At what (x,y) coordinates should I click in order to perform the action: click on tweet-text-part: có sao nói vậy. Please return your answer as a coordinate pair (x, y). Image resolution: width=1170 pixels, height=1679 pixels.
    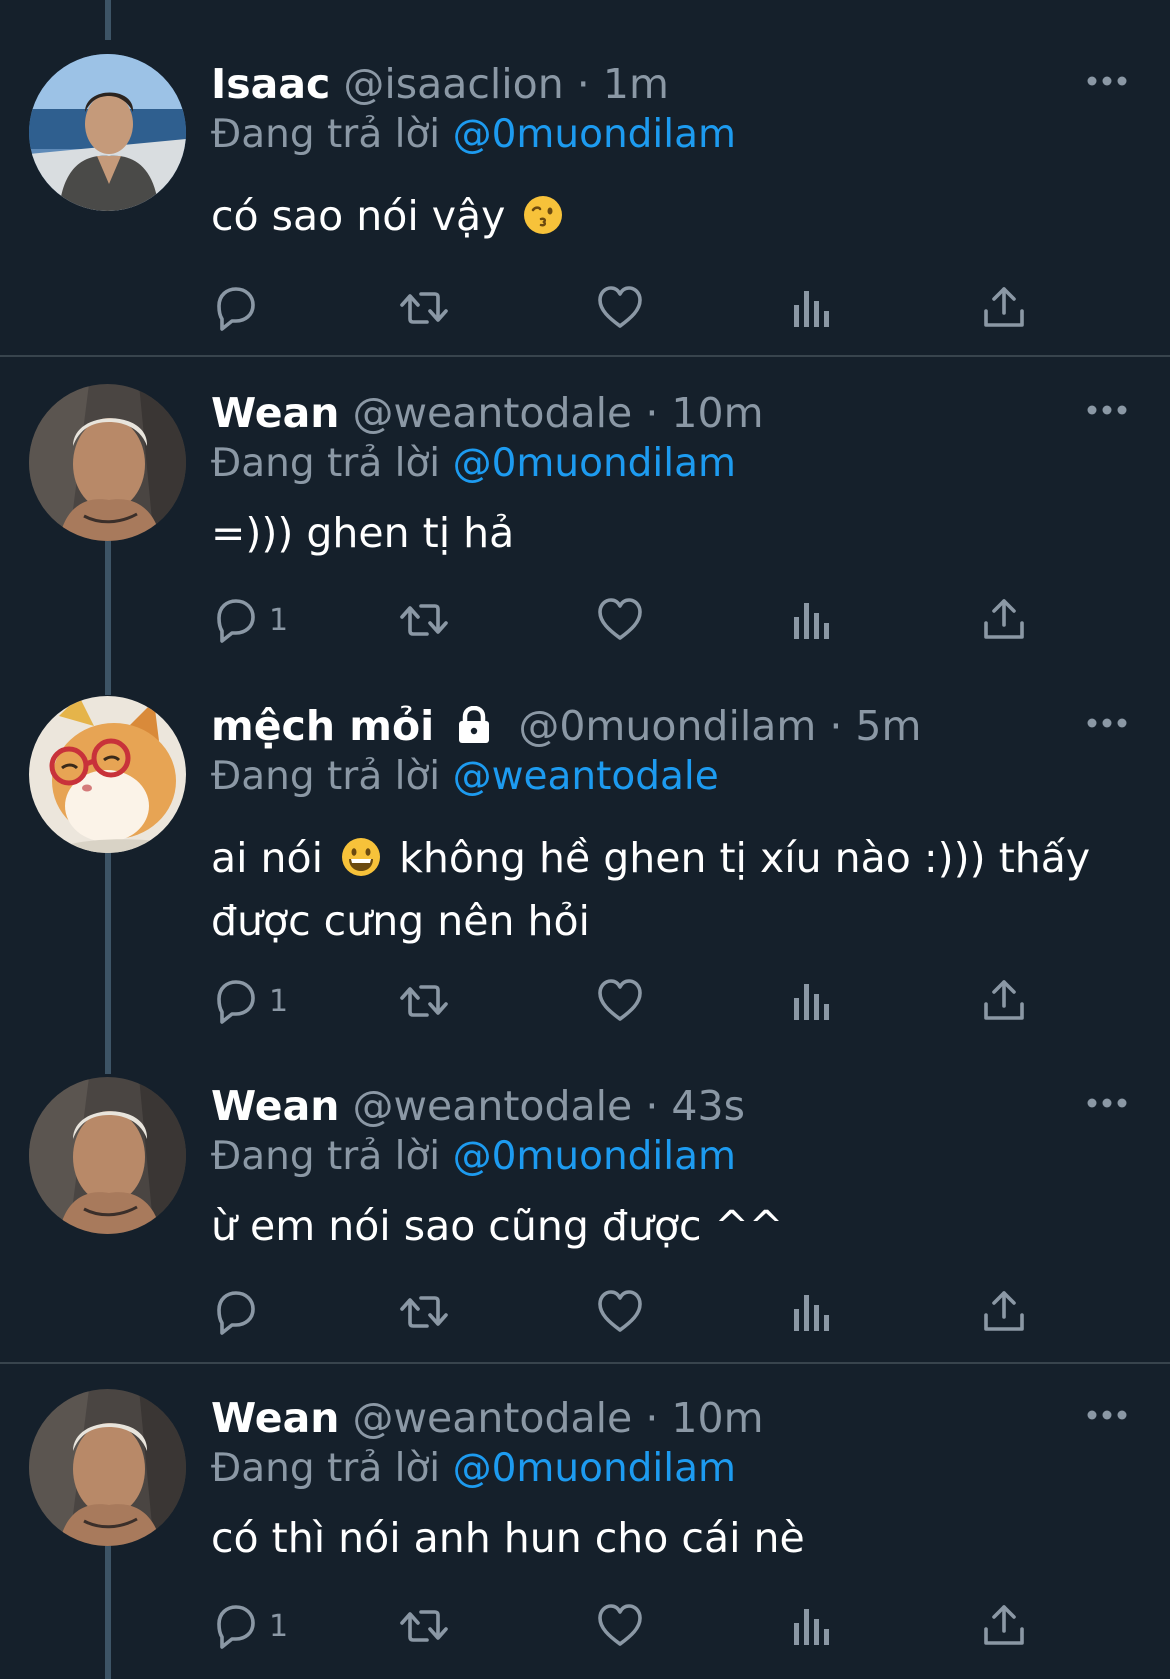
    Looking at the image, I should click on (358, 216).